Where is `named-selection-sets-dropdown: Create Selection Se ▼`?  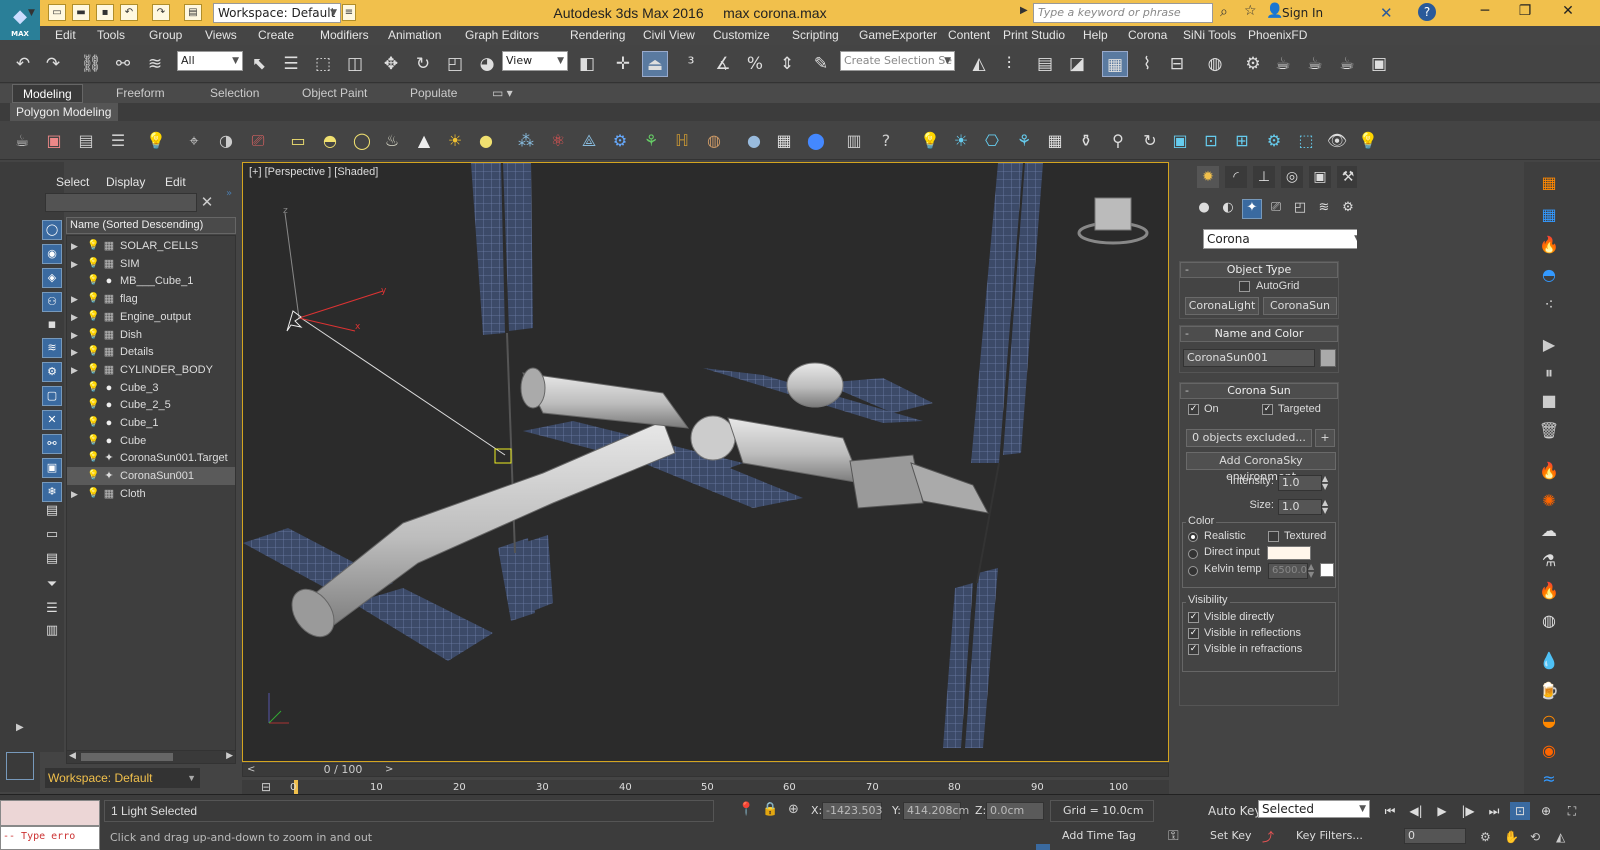
named-selection-sets-dropdown: Create Selection Se ▼ is located at coordinates (897, 61).